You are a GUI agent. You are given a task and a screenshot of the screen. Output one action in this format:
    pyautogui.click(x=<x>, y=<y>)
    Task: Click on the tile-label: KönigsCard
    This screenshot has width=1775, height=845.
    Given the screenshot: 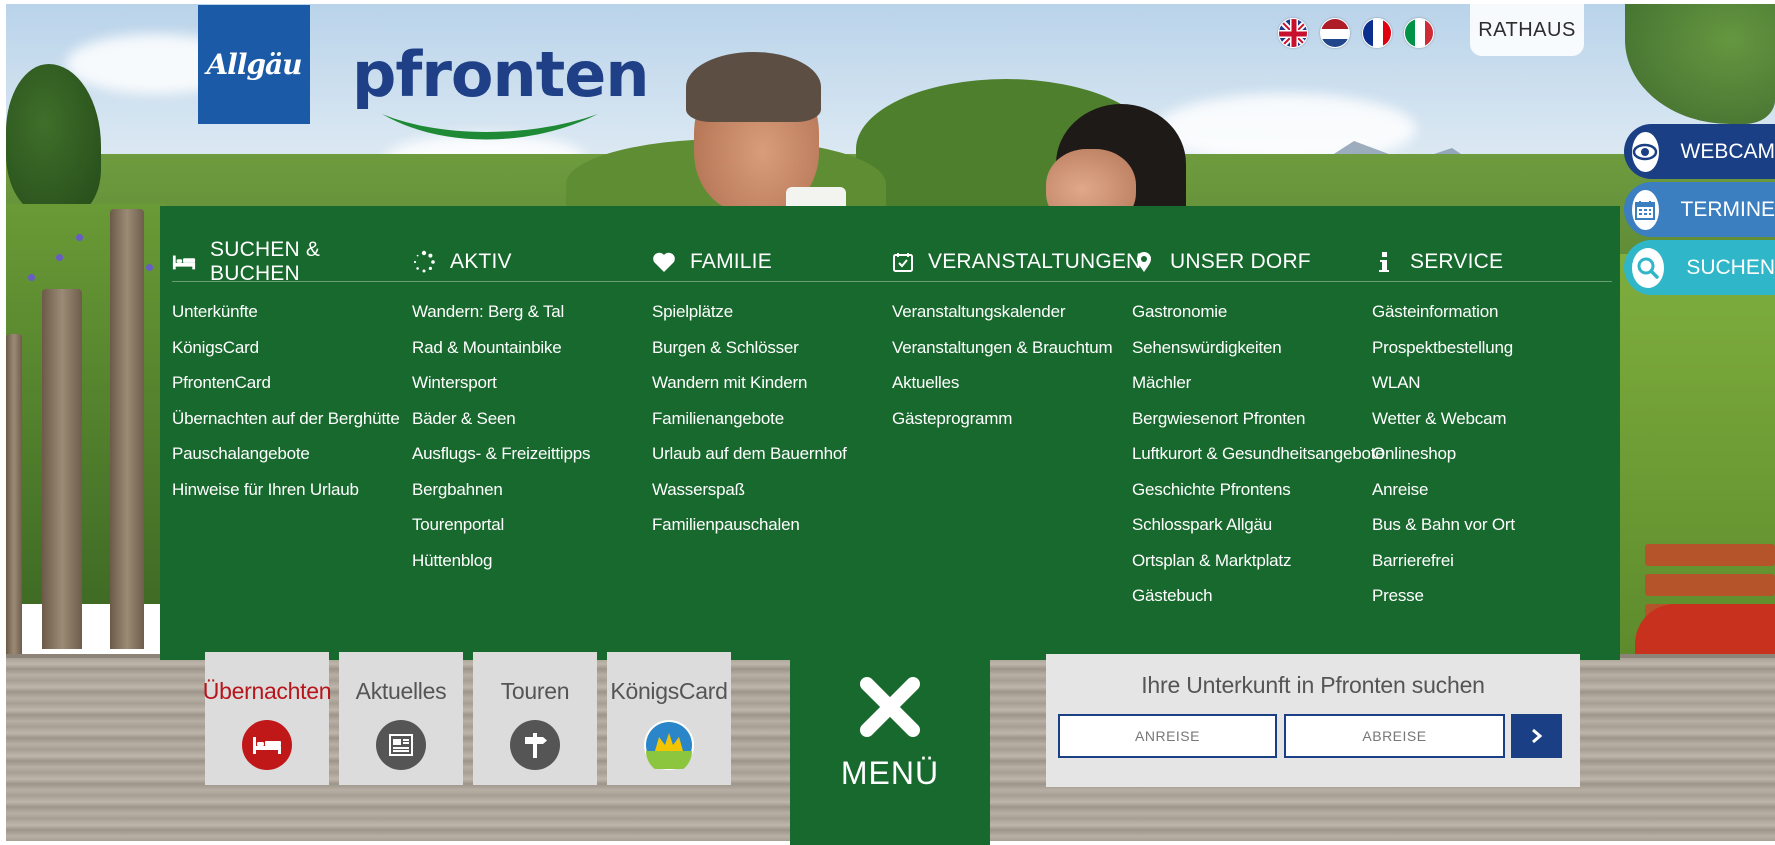 What is the action you would take?
    pyautogui.click(x=669, y=691)
    